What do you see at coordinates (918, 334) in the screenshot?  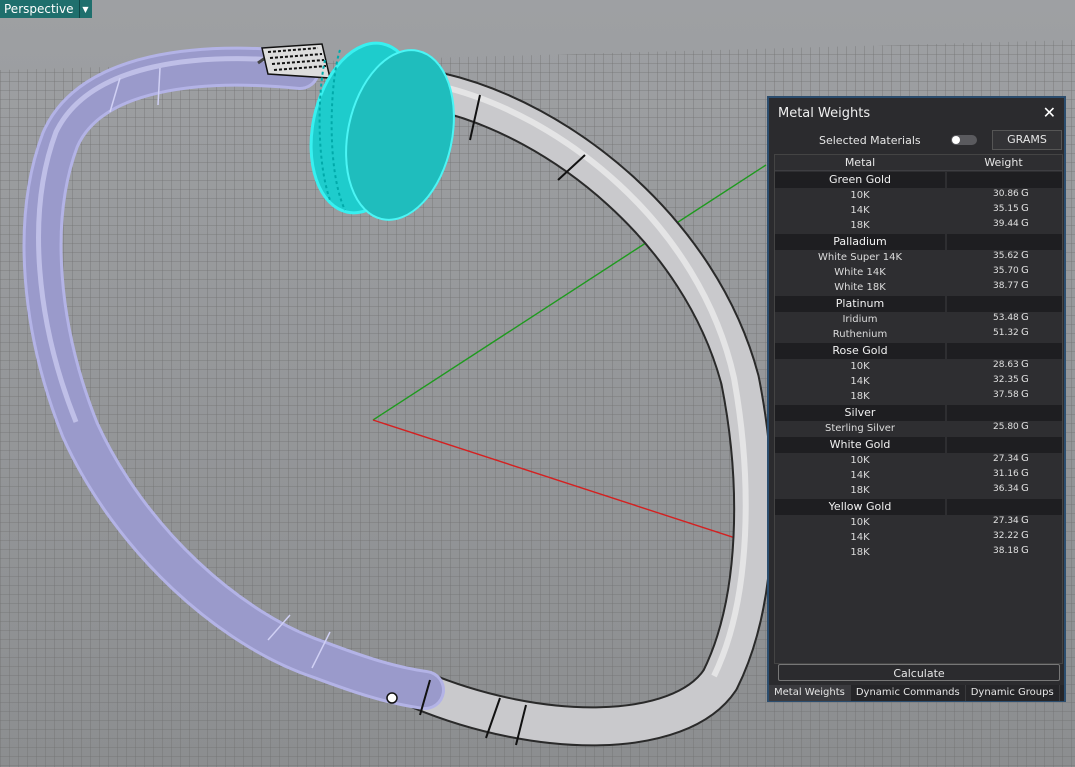 I see `table-row: Ruthenium 51.32 G` at bounding box center [918, 334].